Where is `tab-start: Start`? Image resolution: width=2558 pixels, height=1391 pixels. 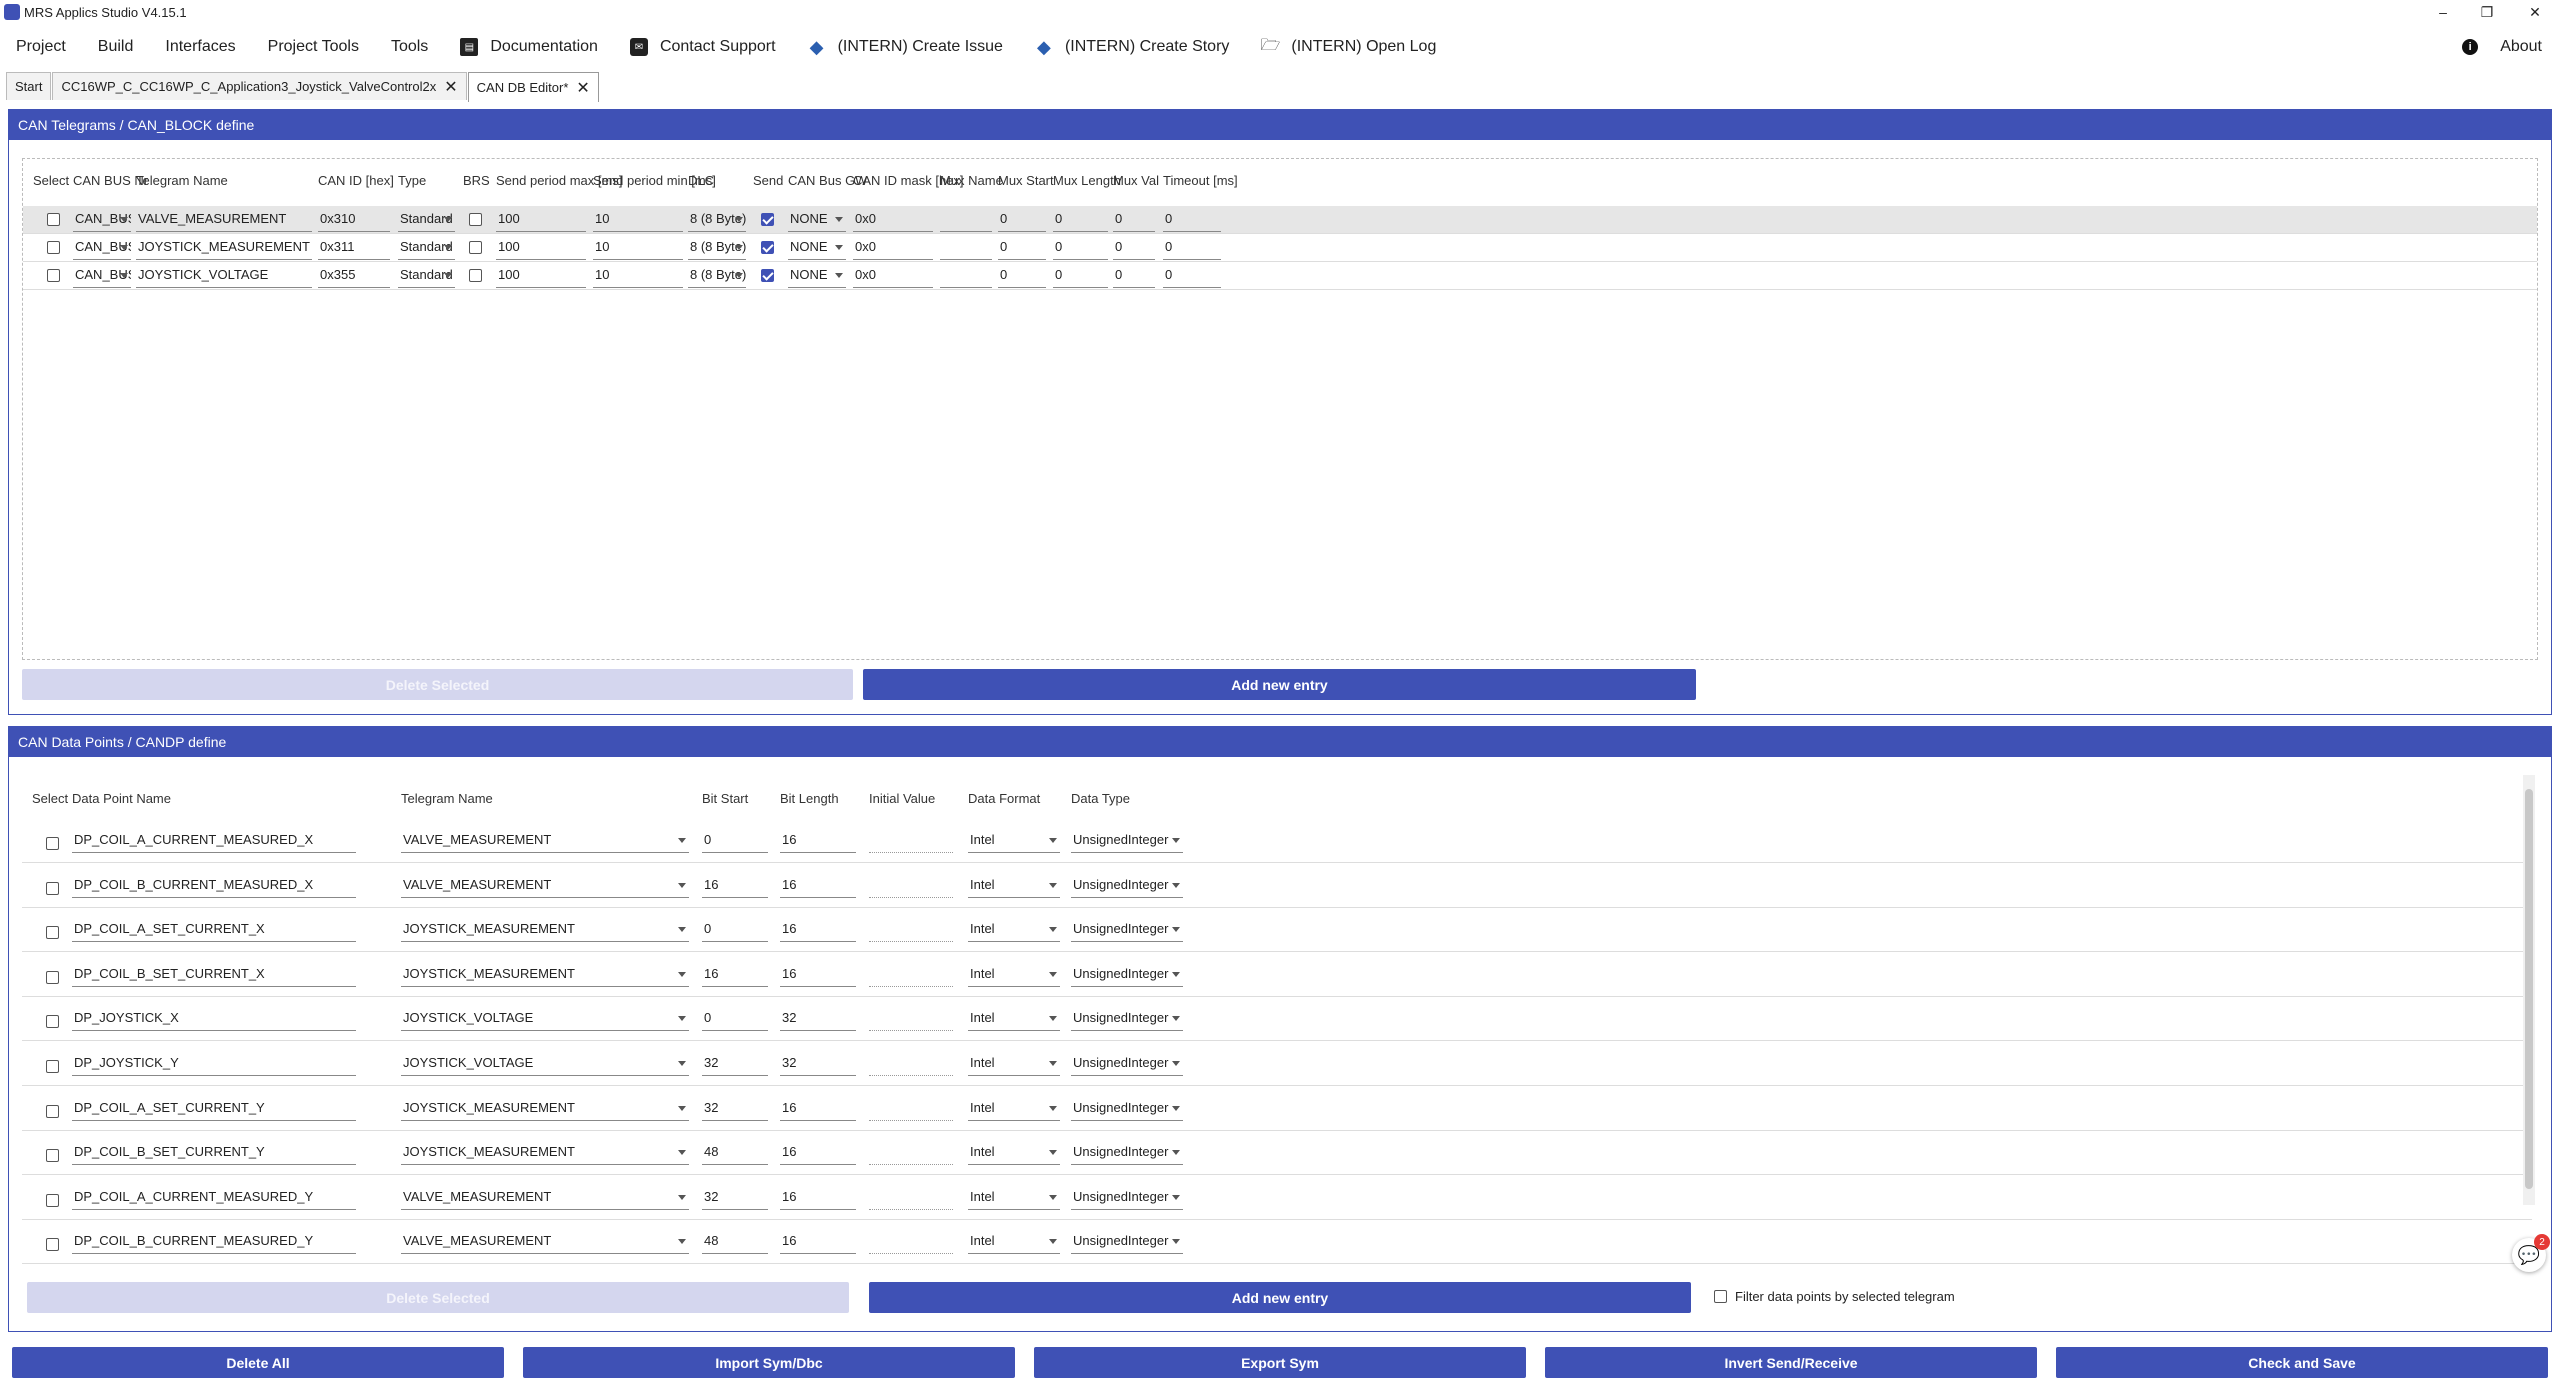
tab-start: Start is located at coordinates (29, 86).